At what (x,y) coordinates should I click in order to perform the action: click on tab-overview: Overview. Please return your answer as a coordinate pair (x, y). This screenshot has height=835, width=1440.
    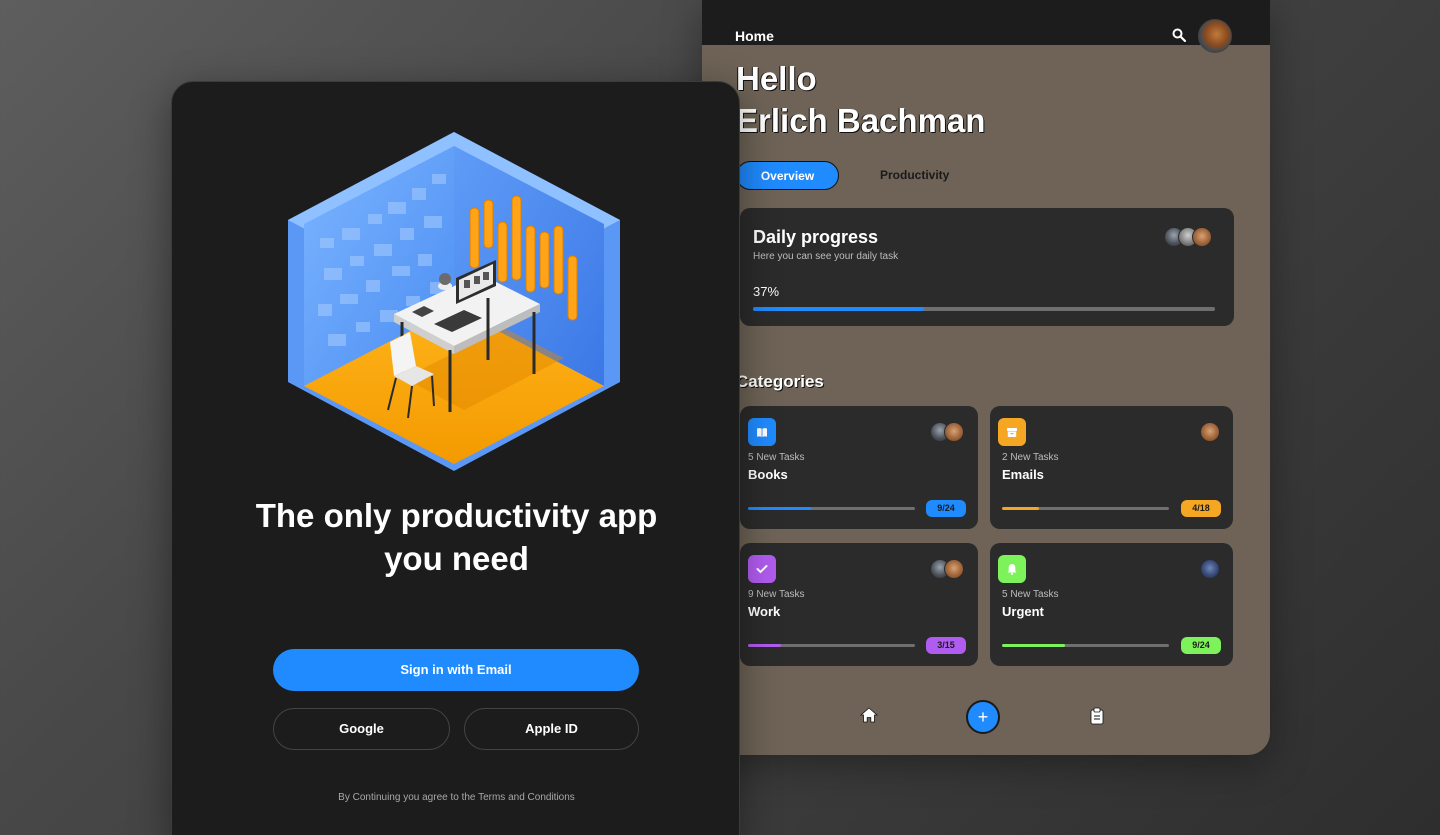
    Looking at the image, I should click on (787, 175).